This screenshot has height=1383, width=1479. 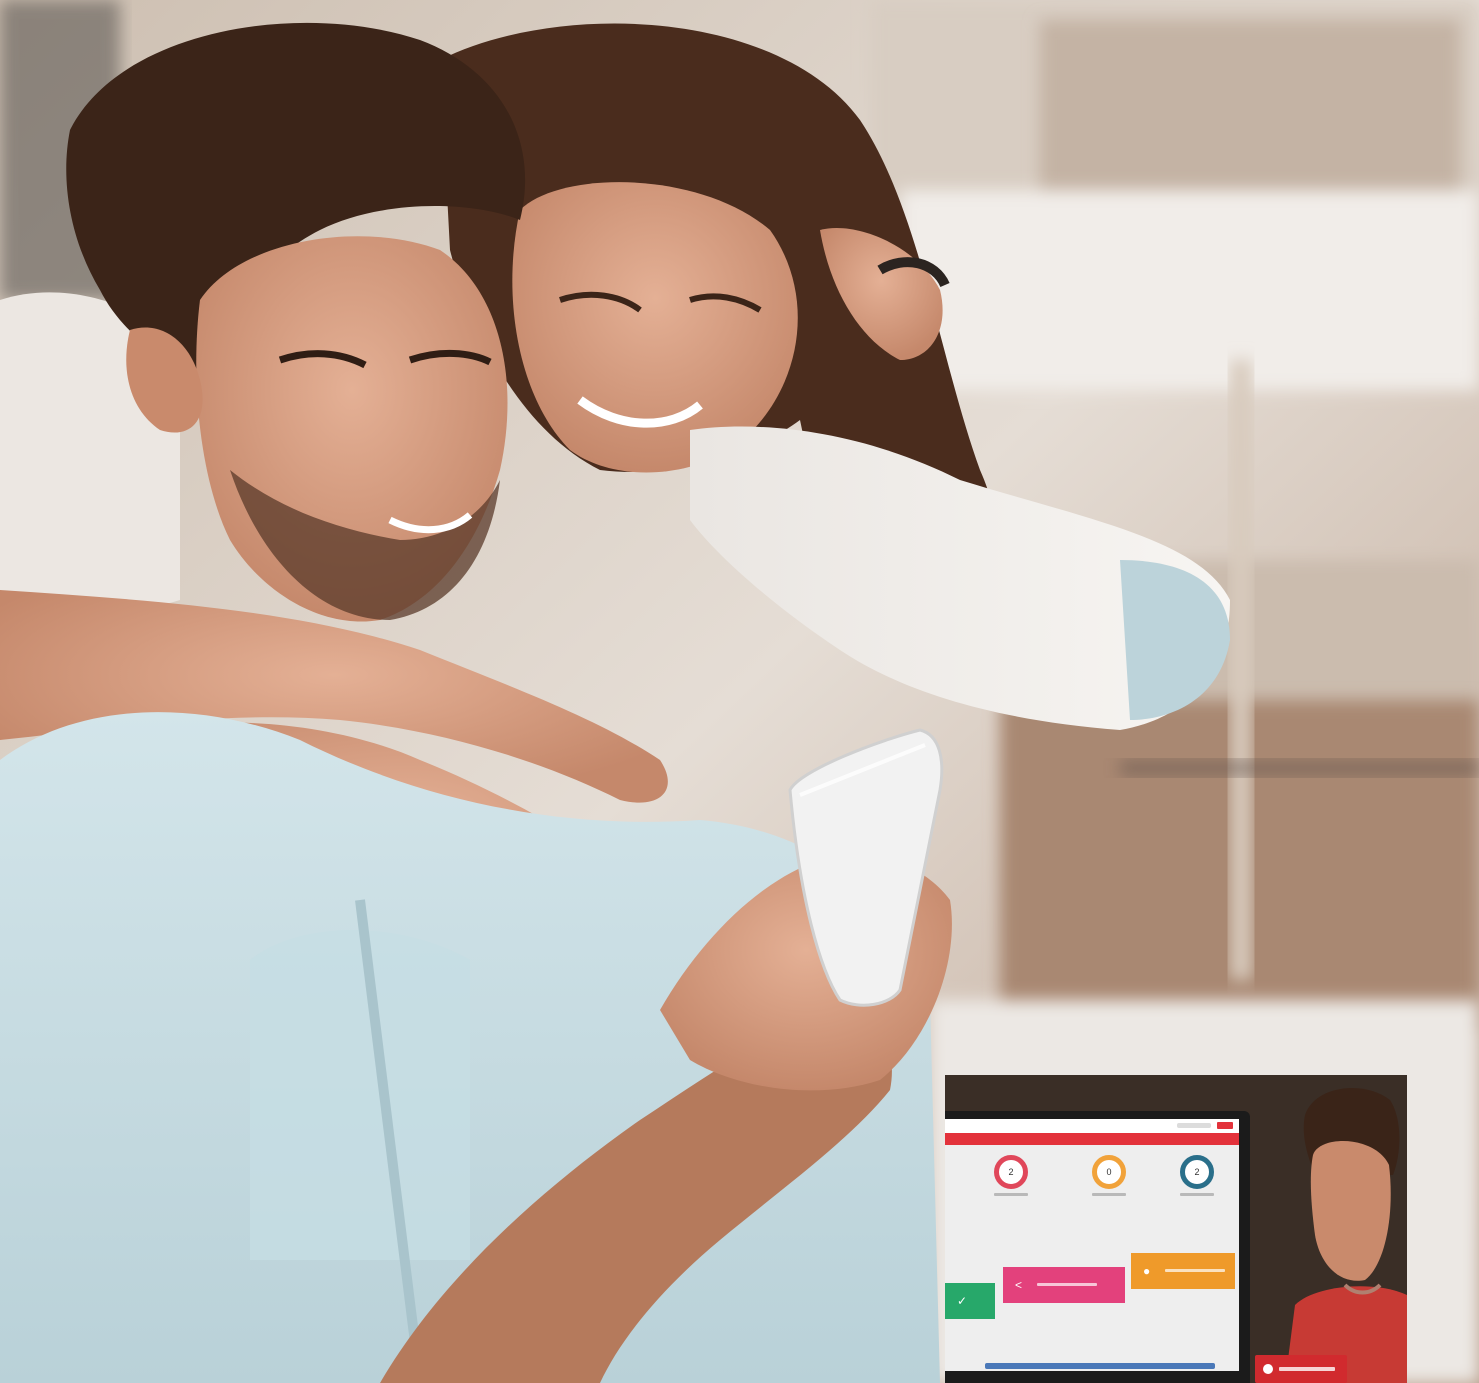 I want to click on user-icon: ●, so click(x=1147, y=1271).